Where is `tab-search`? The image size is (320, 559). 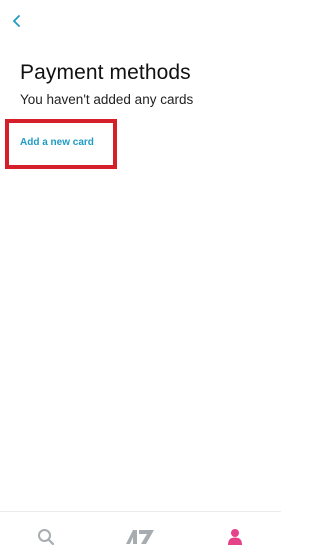 tab-search is located at coordinates (46, 537).